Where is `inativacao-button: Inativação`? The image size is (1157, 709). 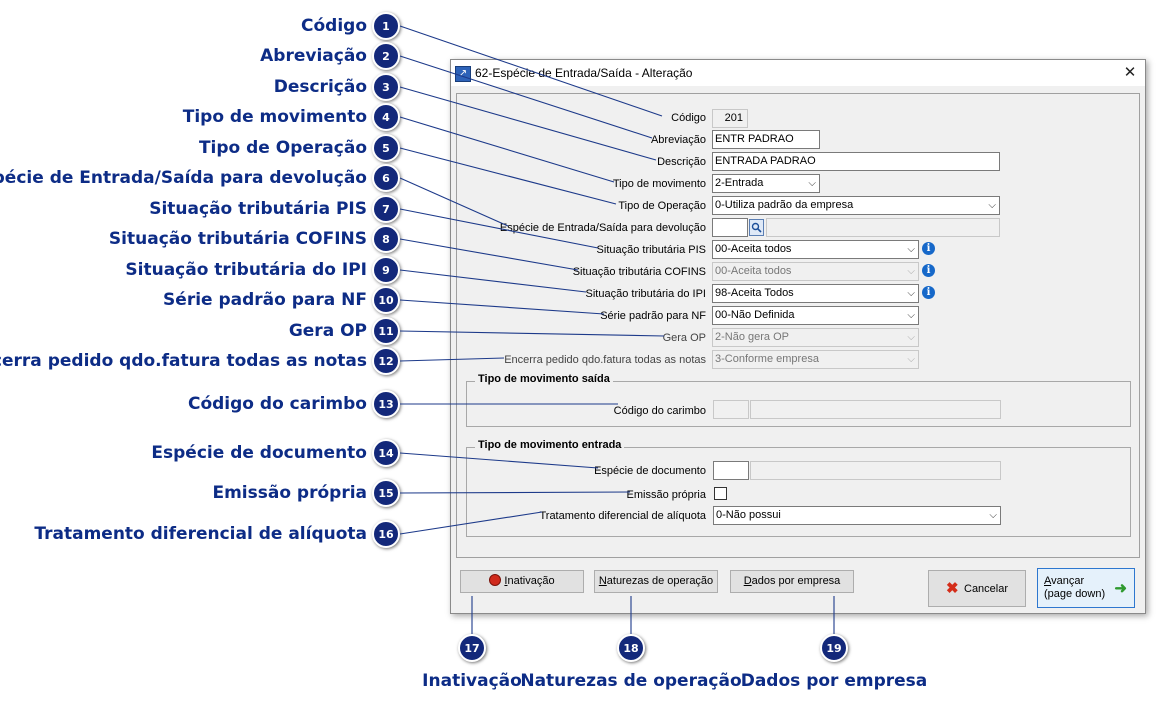
inativacao-button: Inativação is located at coordinates (522, 581).